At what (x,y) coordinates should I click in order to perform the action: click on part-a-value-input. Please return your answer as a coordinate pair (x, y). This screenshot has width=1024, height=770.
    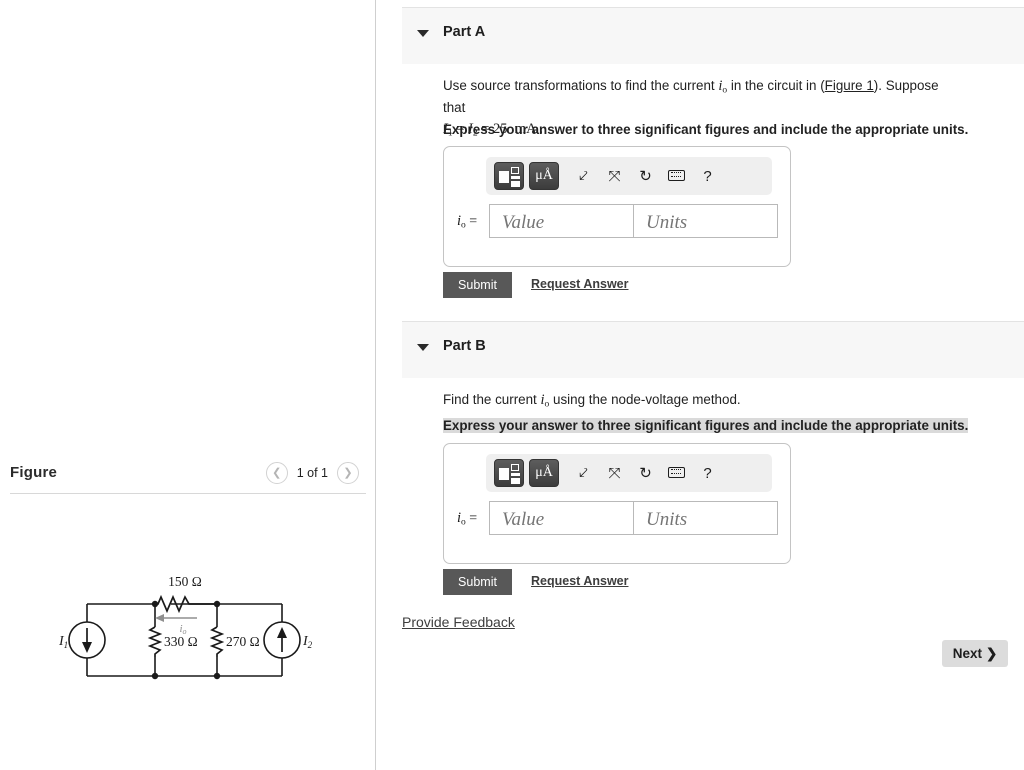
    Looking at the image, I should click on (561, 221).